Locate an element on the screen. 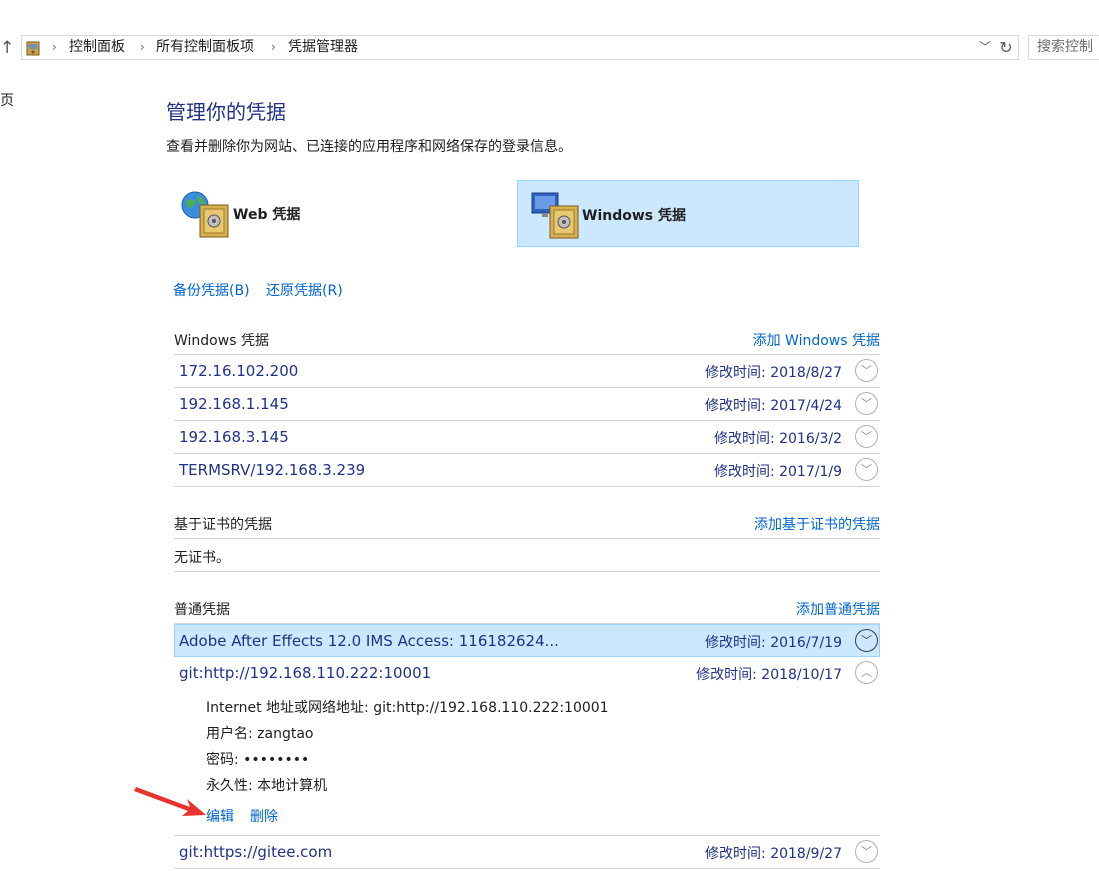 This screenshot has height=871, width=1099. page-title: 管理你的凭据 is located at coordinates (226, 112).